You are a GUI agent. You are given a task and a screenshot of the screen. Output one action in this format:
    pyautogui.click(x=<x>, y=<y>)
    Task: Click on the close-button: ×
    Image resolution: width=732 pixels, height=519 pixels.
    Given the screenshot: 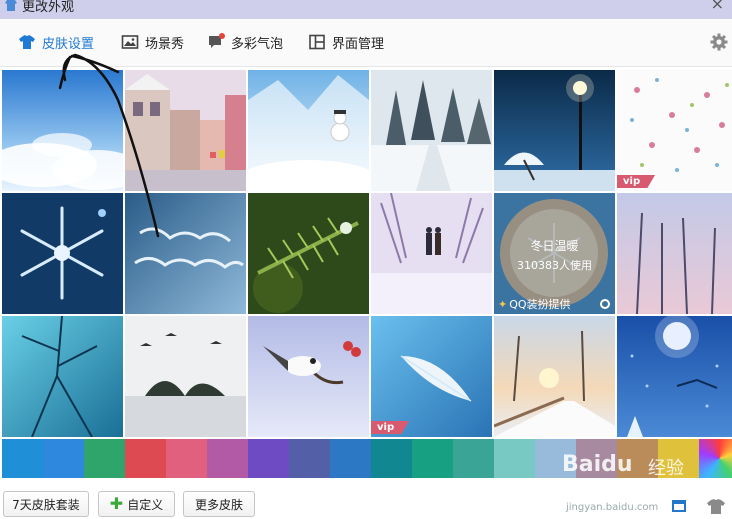 What is the action you would take?
    pyautogui.click(x=717, y=6)
    